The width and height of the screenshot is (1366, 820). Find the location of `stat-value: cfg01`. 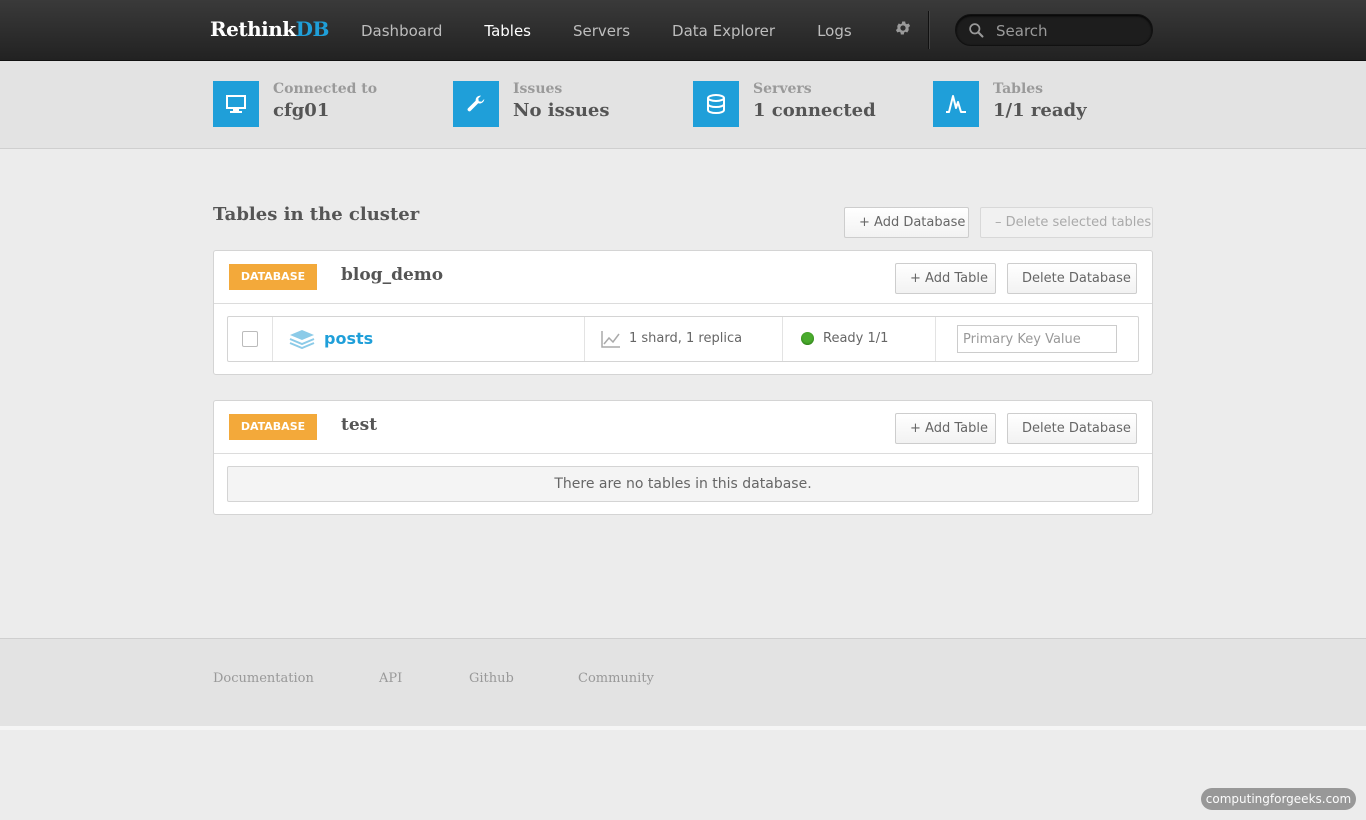

stat-value: cfg01 is located at coordinates (301, 110).